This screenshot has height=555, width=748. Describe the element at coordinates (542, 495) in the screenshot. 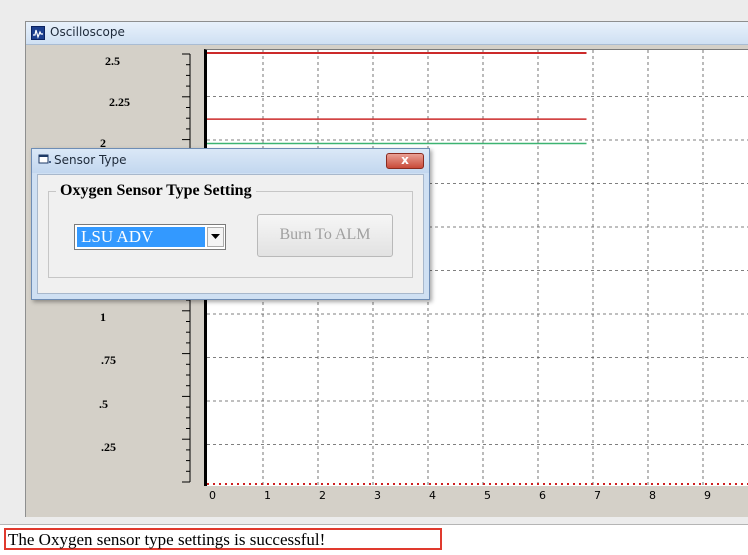

I see `x-tick-label: 6` at that location.